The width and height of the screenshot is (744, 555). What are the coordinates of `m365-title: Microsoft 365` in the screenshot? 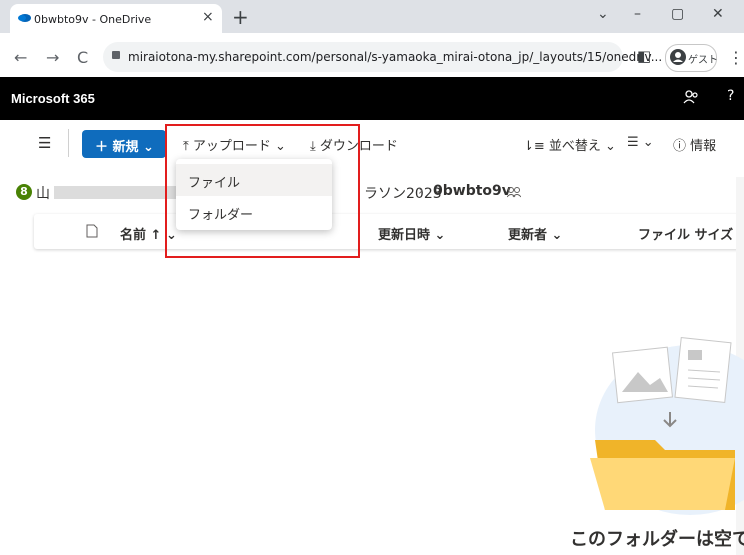 It's located at (53, 98).